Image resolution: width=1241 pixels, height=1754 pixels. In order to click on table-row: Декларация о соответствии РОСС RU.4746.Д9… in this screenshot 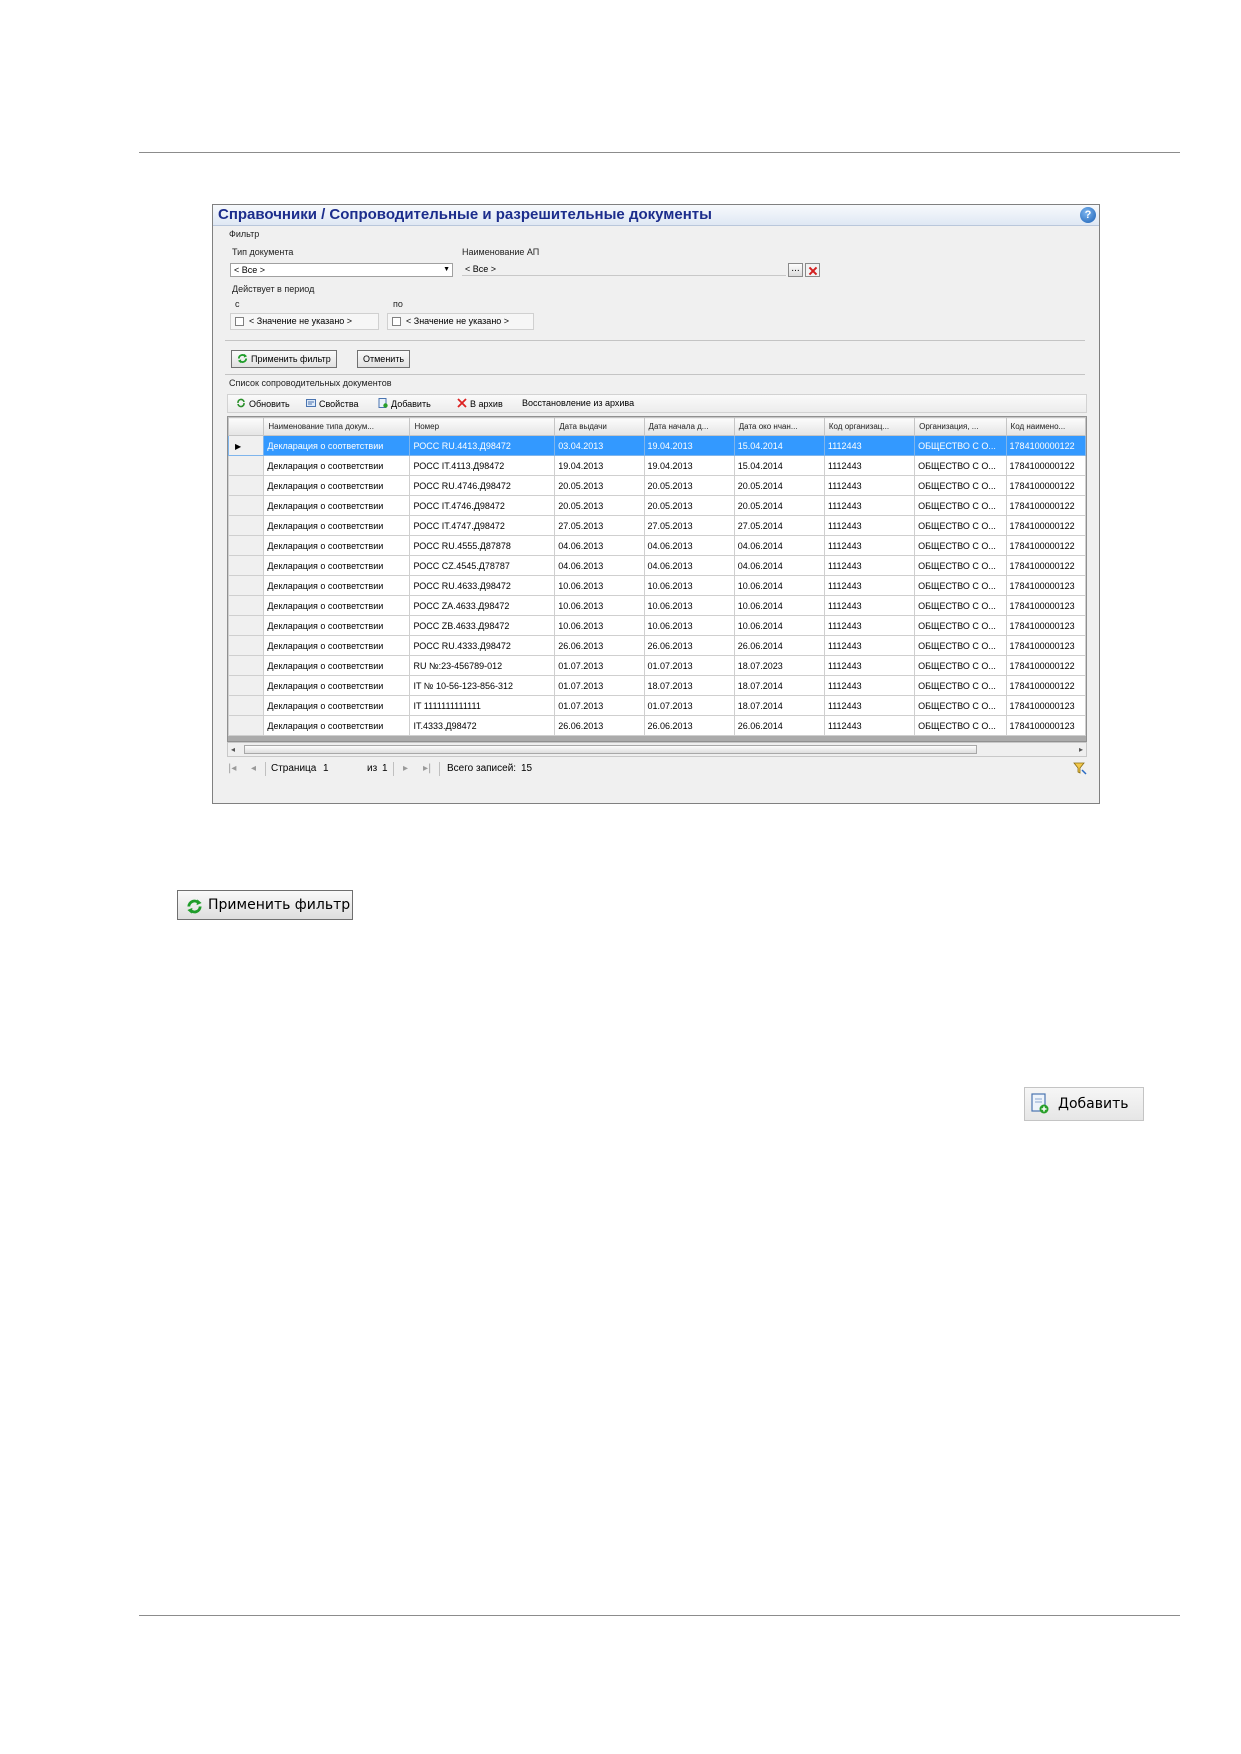, I will do `click(657, 485)`.